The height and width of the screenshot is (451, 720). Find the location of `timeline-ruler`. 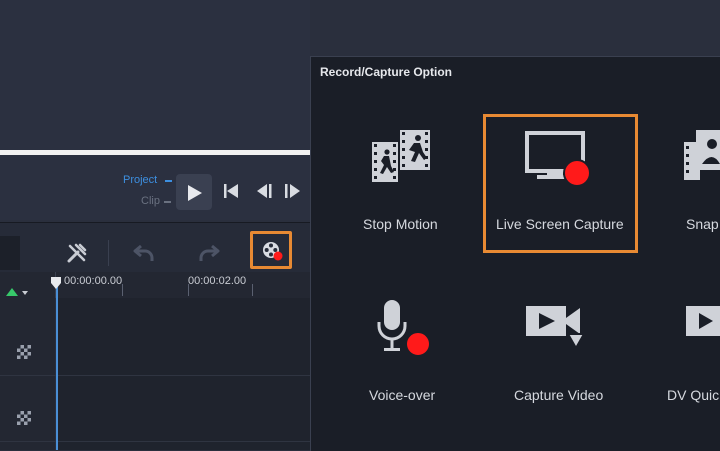

timeline-ruler is located at coordinates (155, 285).